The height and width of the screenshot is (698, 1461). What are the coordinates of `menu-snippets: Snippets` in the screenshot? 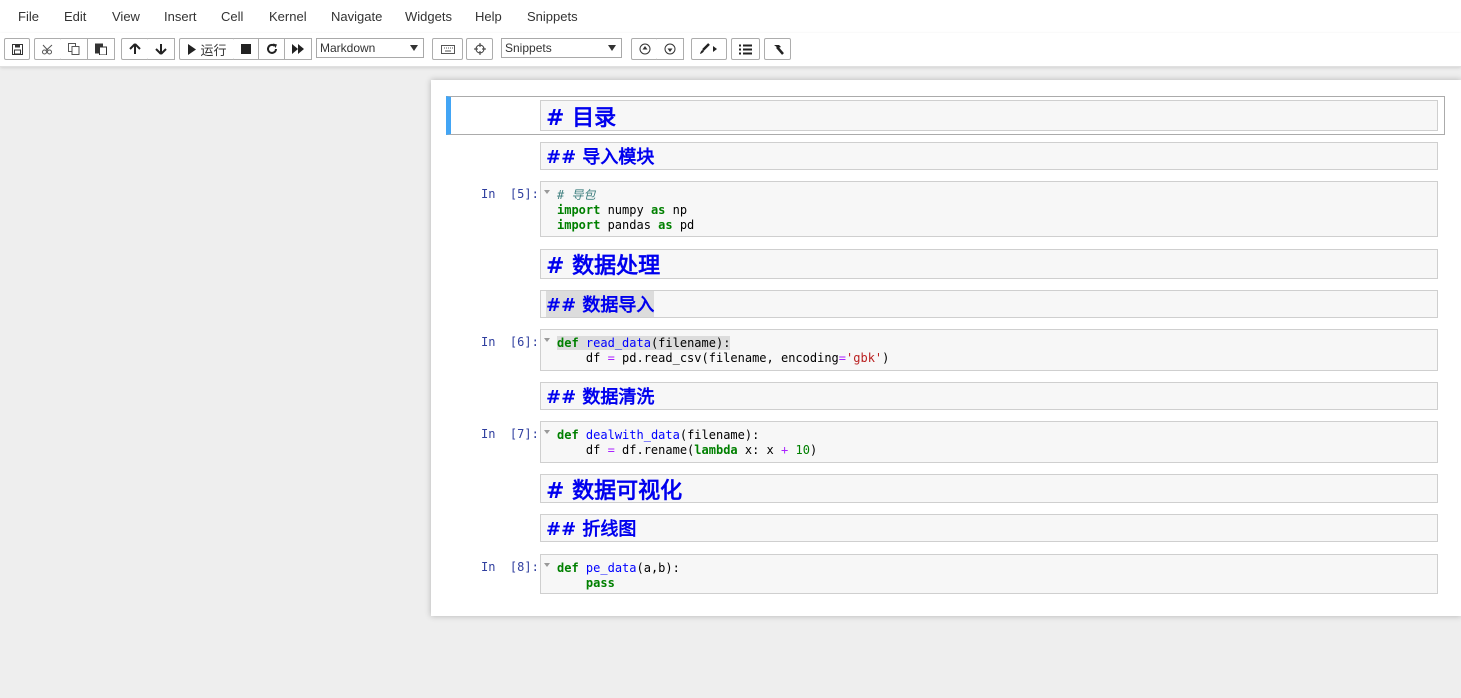 It's located at (552, 16).